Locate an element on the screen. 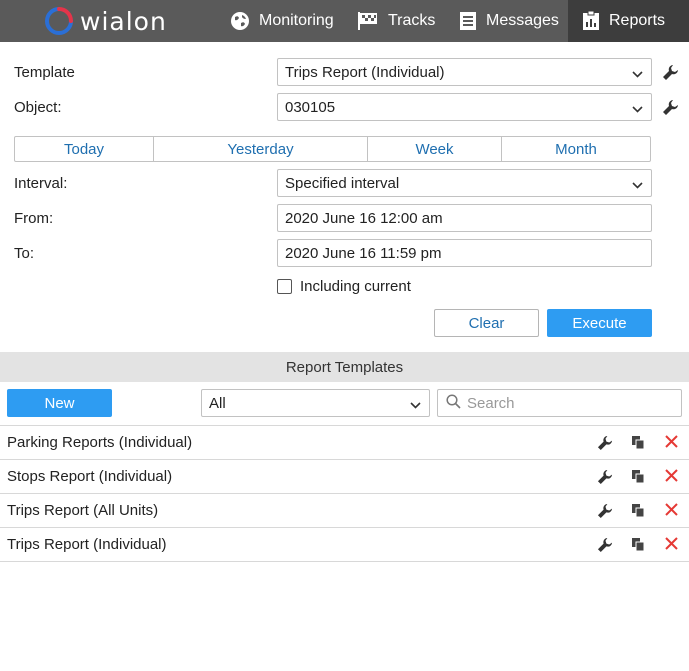 This screenshot has height=671, width=689. checkered-flag-icon is located at coordinates (368, 21).